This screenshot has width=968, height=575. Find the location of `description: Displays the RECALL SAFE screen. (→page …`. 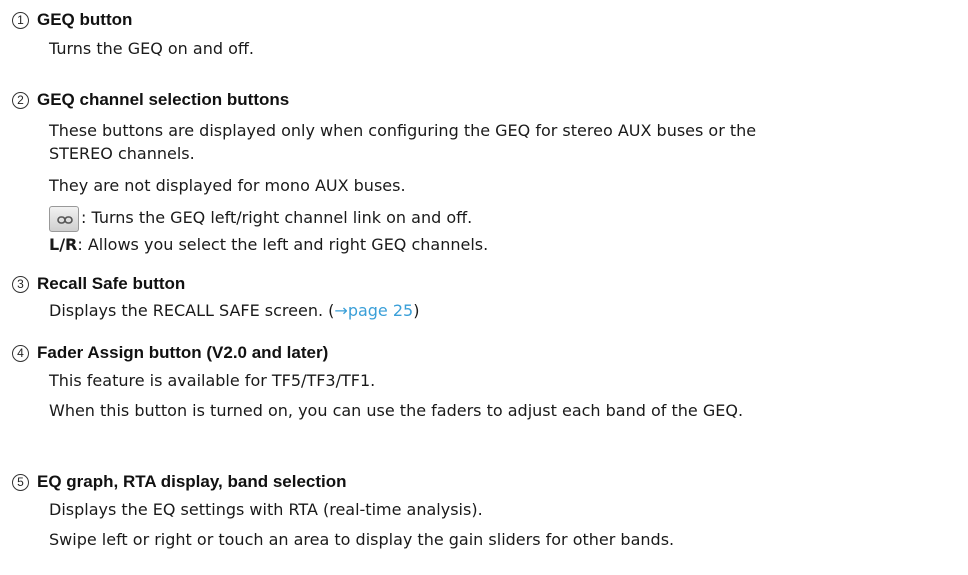

description: Displays the RECALL SAFE screen. (→page … is located at coordinates (234, 311).